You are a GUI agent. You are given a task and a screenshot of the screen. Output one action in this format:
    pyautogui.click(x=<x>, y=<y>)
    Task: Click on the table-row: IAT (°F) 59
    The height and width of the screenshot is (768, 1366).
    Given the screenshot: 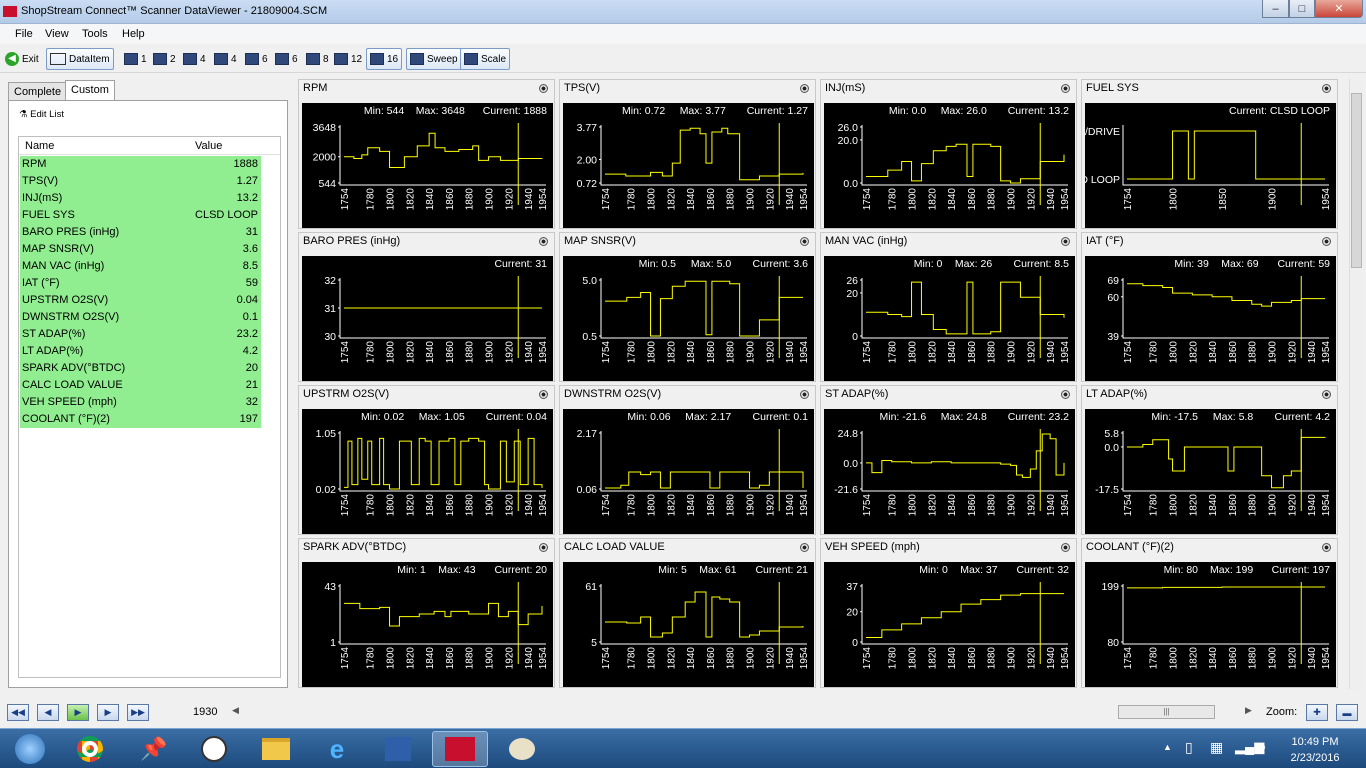 What is the action you would take?
    pyautogui.click(x=140, y=283)
    